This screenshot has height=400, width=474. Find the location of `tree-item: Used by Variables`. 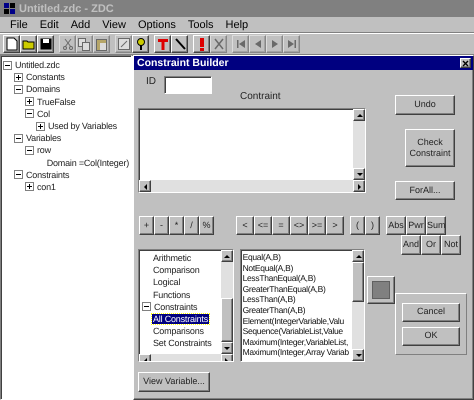

tree-item: Used by Variables is located at coordinates (82, 126).